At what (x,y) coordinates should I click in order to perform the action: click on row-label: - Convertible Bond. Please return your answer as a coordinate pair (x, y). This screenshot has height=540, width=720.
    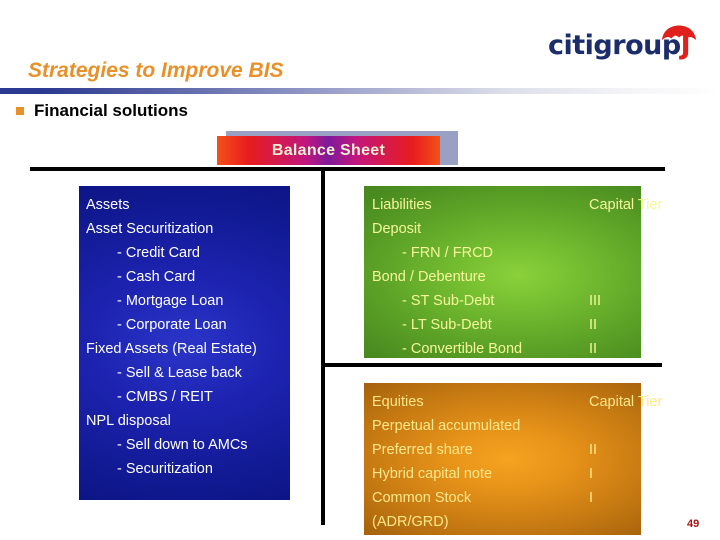
    Looking at the image, I should click on (462, 349).